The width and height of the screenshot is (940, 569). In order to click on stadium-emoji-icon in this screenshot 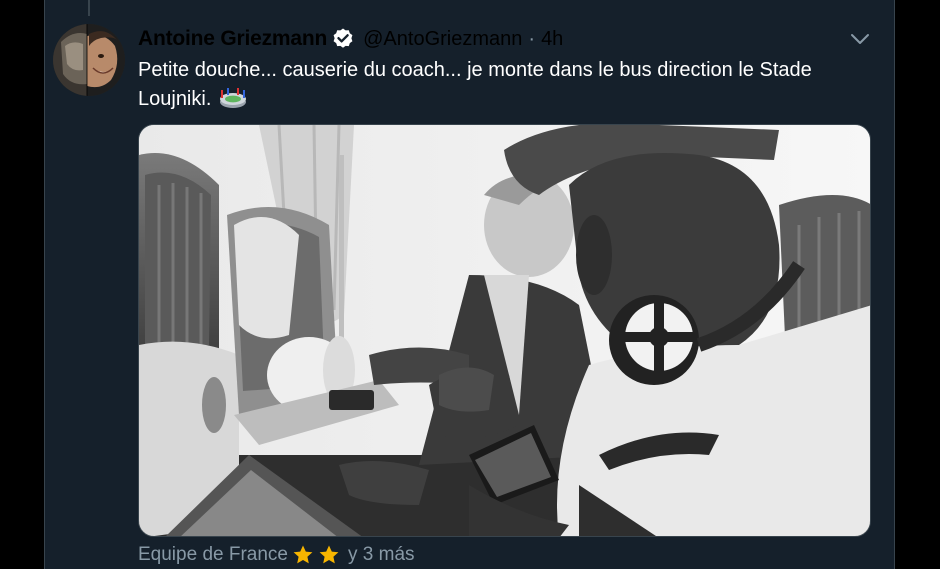, I will do `click(233, 98)`.